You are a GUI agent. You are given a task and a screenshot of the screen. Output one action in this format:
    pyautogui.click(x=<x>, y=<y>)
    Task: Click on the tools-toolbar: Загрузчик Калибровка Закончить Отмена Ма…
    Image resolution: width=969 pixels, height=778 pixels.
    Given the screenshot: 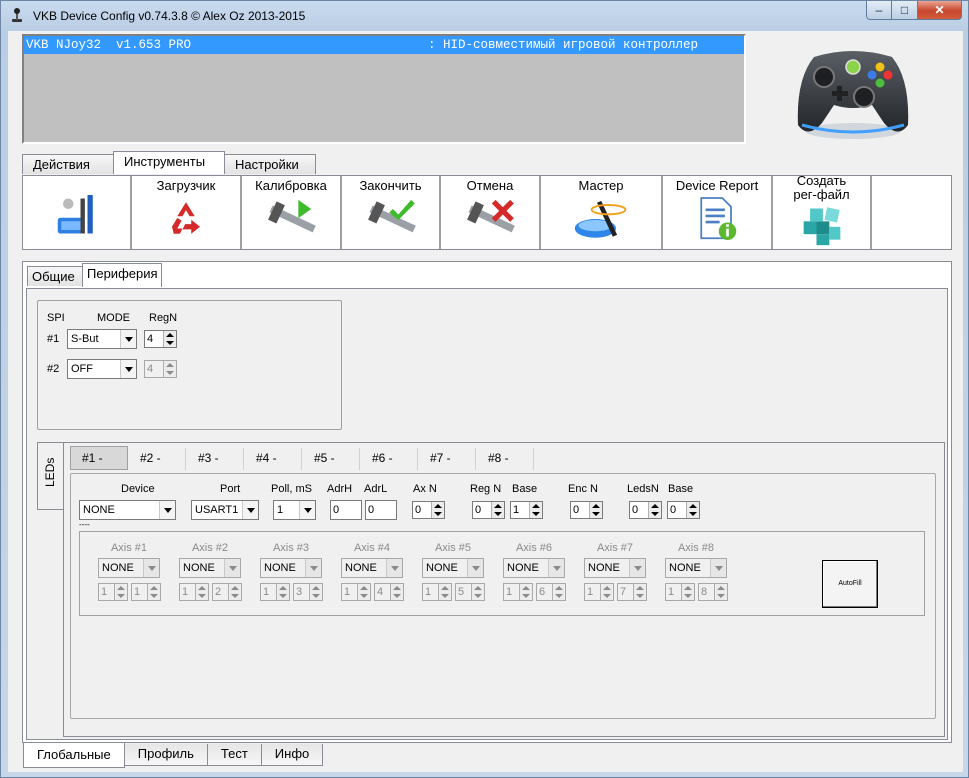 What is the action you would take?
    pyautogui.click(x=487, y=212)
    